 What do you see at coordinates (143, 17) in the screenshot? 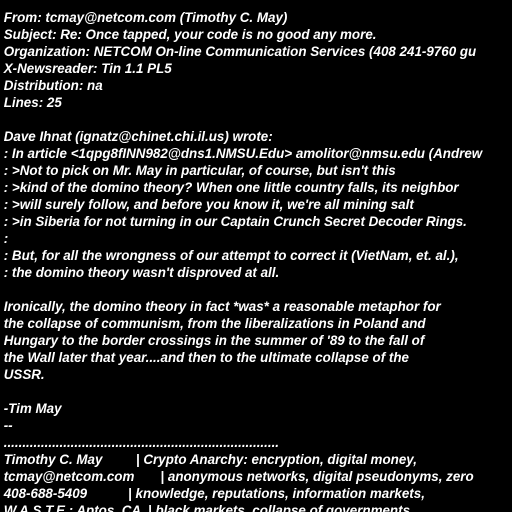
I see `header-from: From: tcmay@netcom.com (Timothy C. May)` at bounding box center [143, 17].